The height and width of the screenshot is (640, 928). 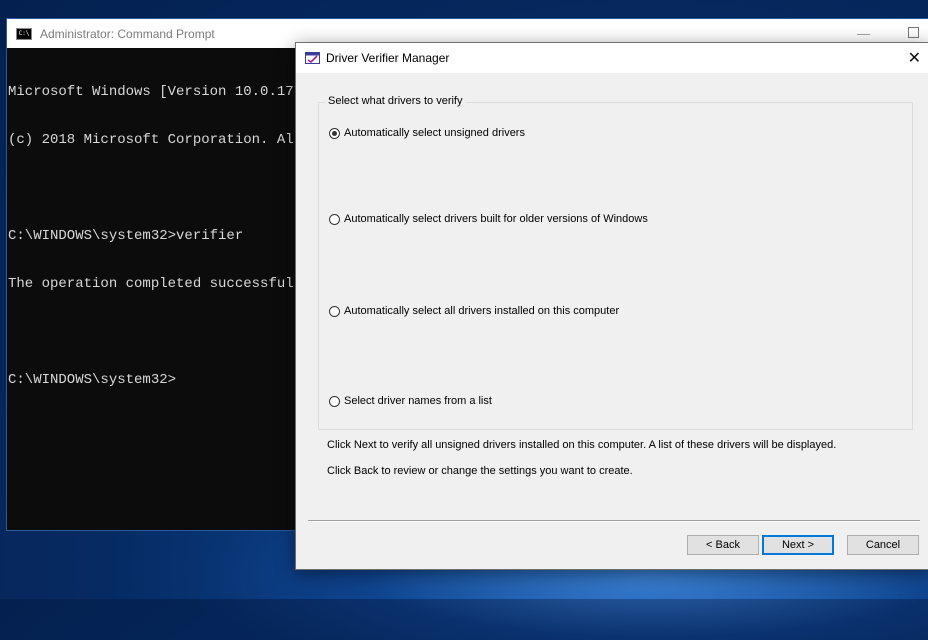 I want to click on group-label: Select what drivers to verify, so click(x=395, y=101).